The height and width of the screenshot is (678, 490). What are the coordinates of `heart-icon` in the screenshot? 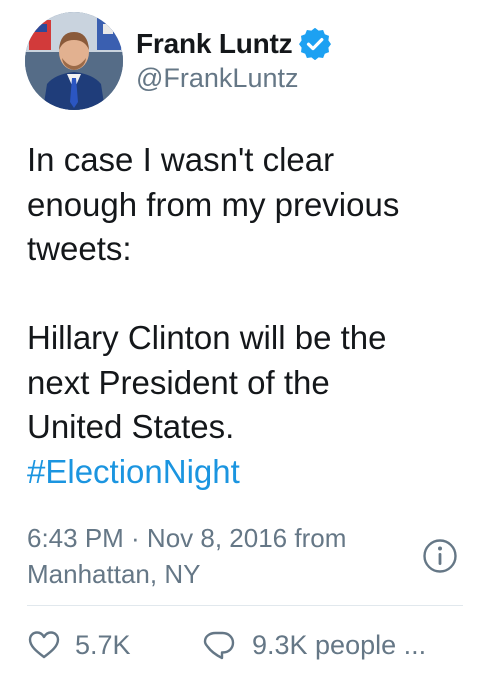 It's located at (44, 645).